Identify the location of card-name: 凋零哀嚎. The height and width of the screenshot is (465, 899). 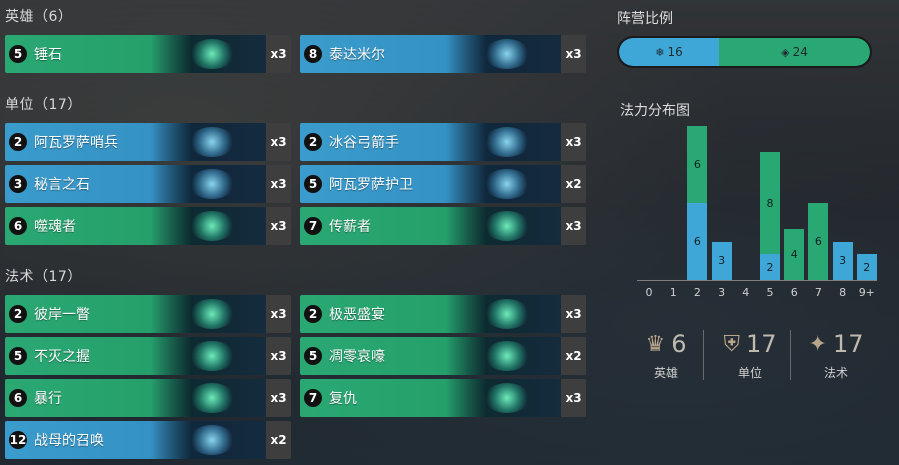
(357, 357).